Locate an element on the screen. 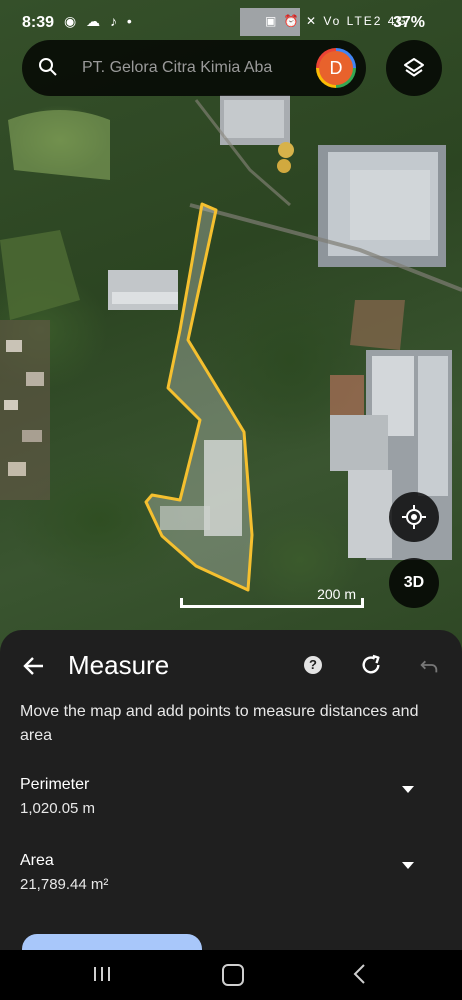 The width and height of the screenshot is (462, 1000). my-location-button is located at coordinates (414, 517).